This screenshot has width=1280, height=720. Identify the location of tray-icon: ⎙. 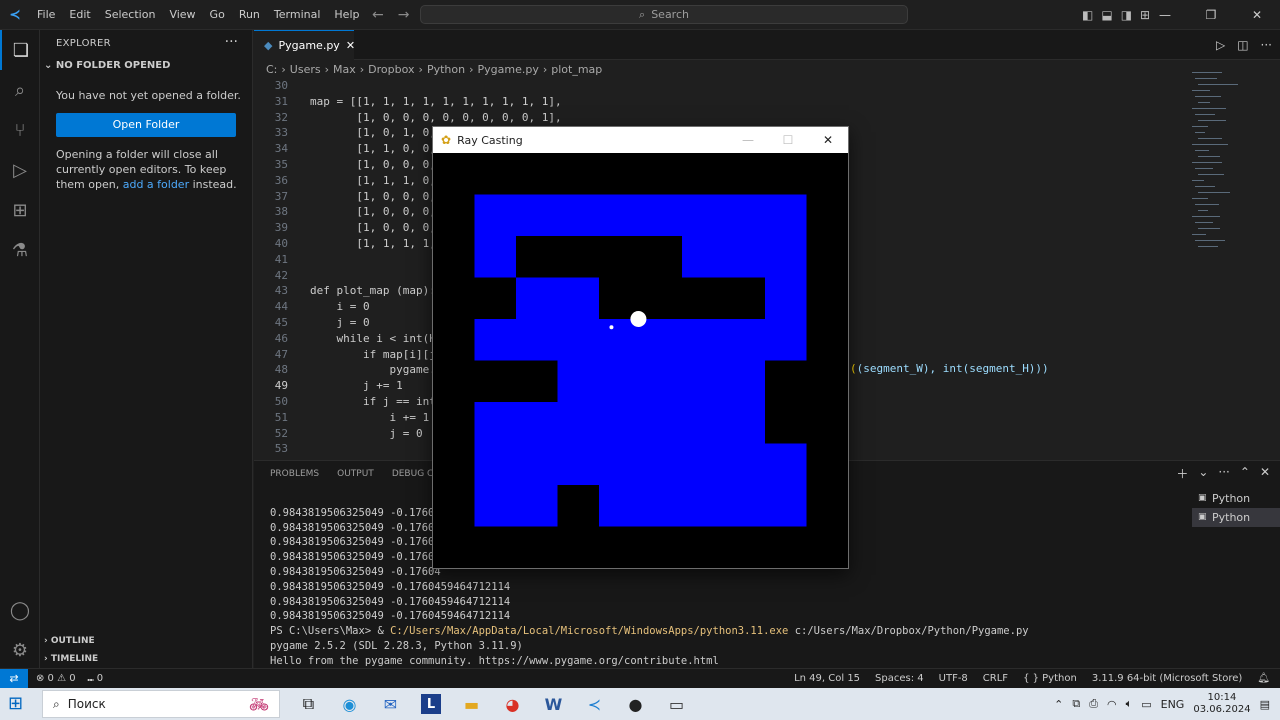
(1093, 704).